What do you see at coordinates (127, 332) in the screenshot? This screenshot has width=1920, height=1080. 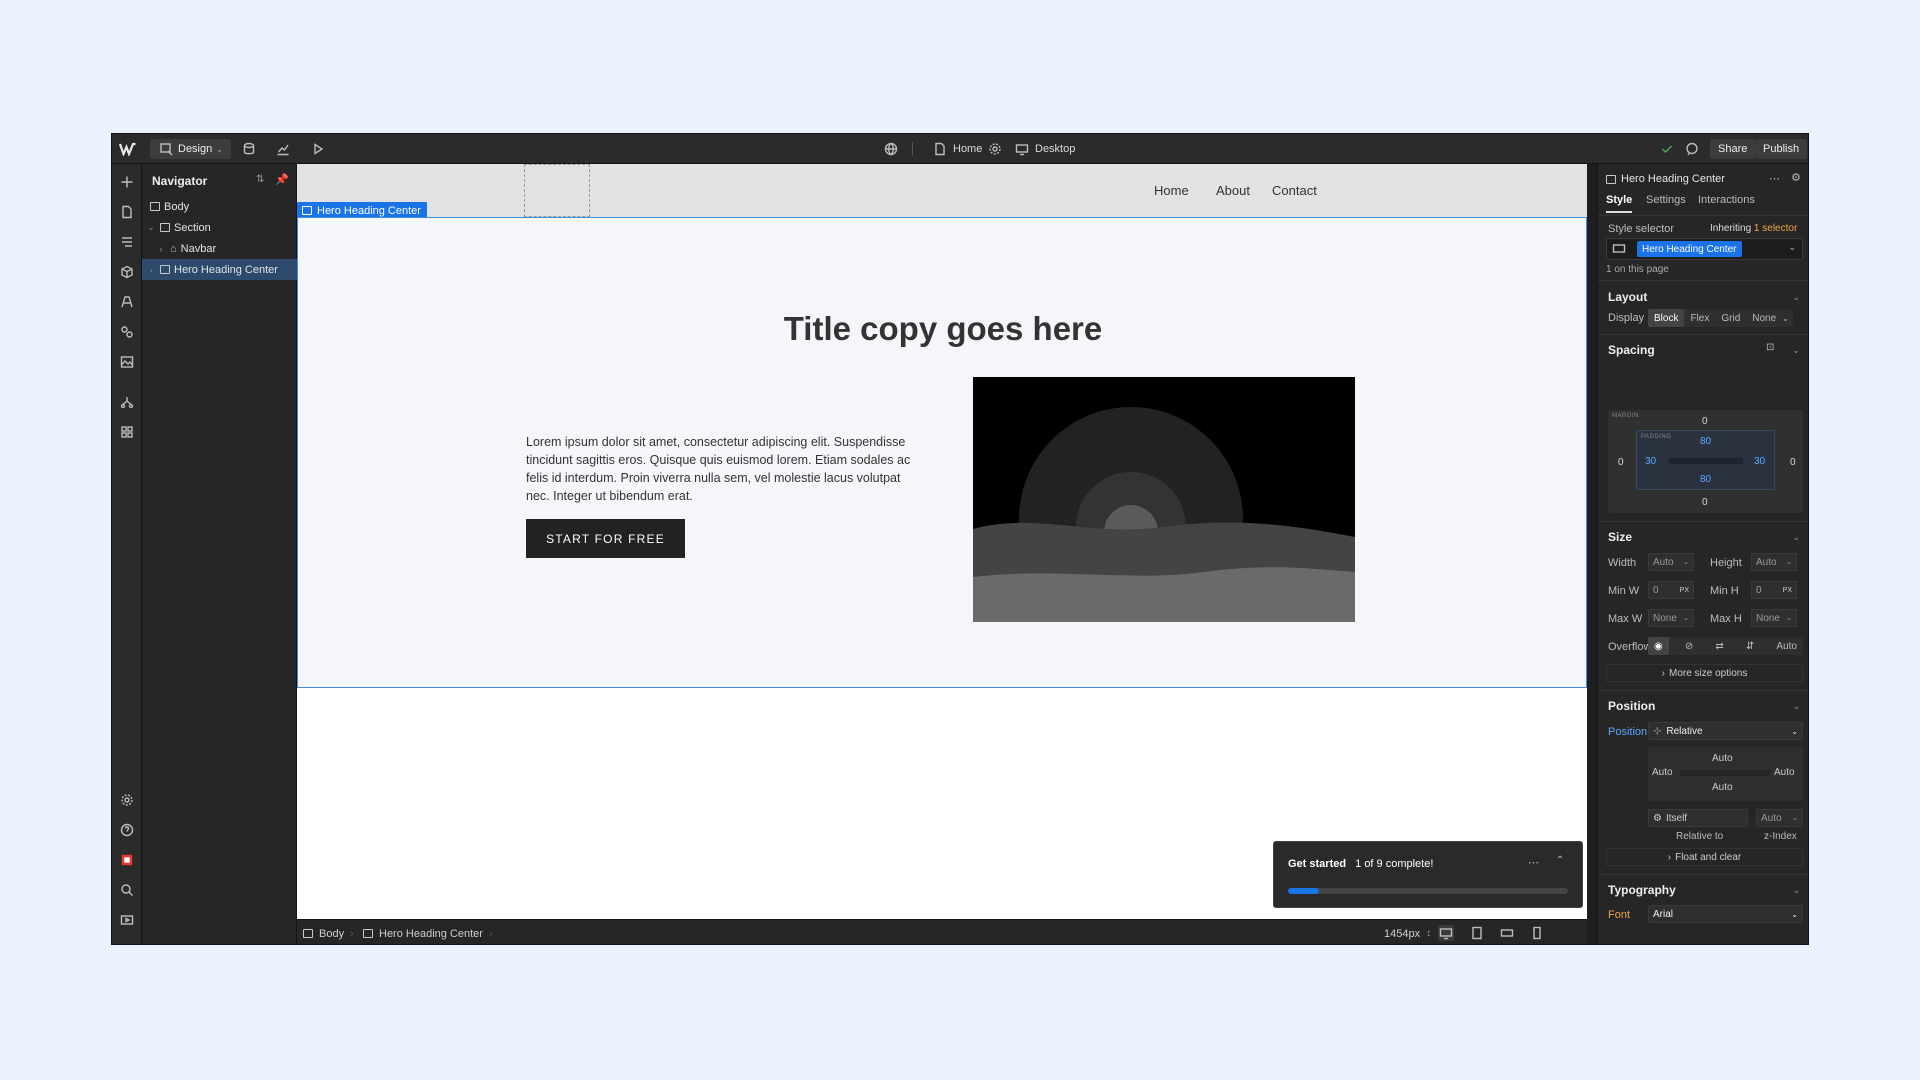 I see `style-drops-icon` at bounding box center [127, 332].